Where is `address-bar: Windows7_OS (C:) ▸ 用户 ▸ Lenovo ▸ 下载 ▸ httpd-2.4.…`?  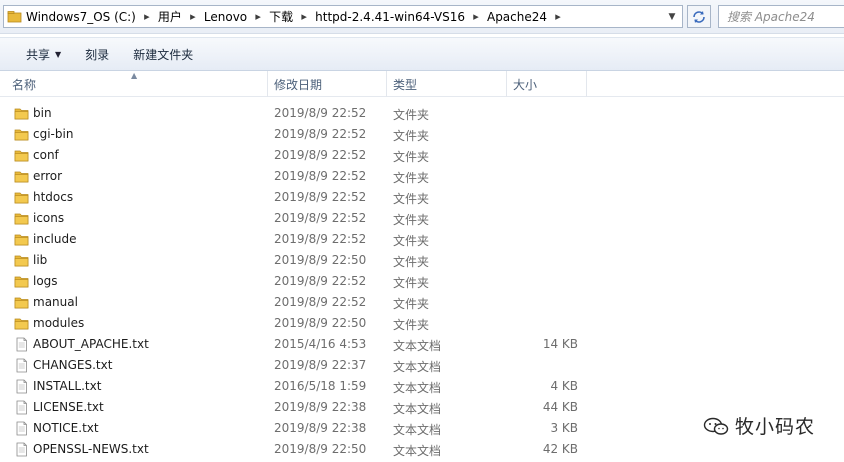
address-bar: Windows7_OS (C:) ▸ 用户 ▸ Lenovo ▸ 下载 ▸ httpd-2.4.… is located at coordinates (343, 16).